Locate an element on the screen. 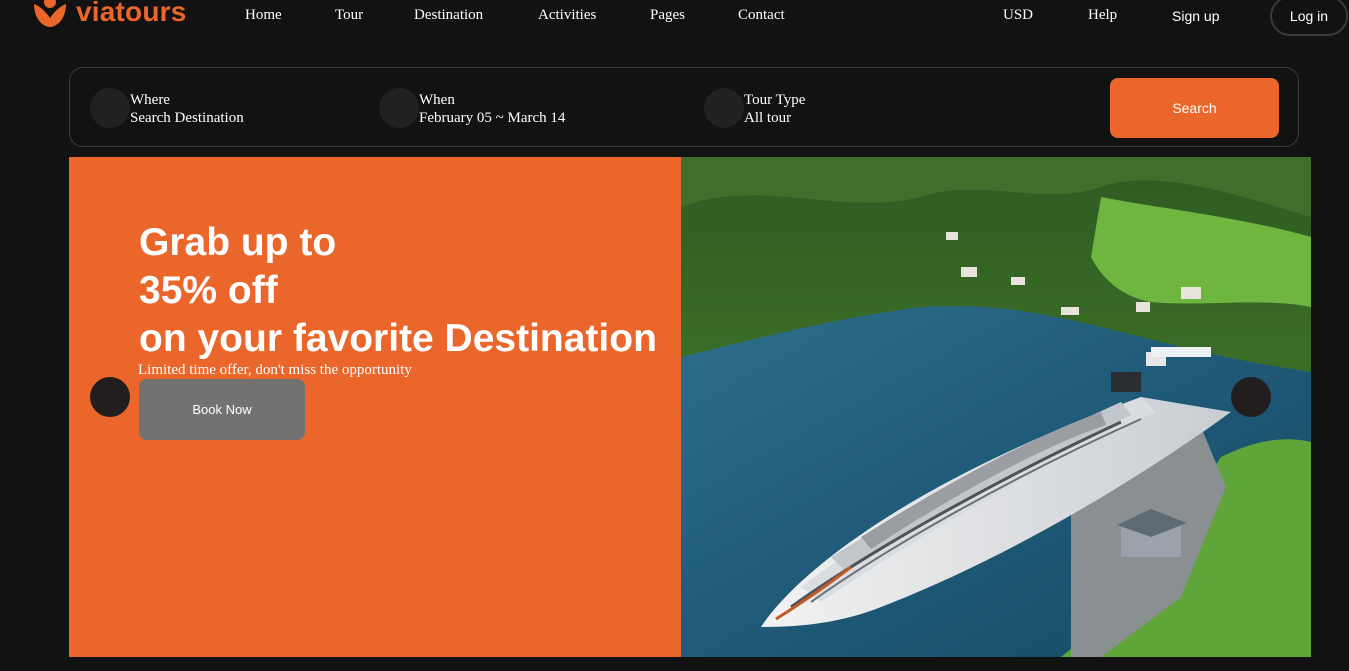  login-button: Log in is located at coordinates (1309, 18).